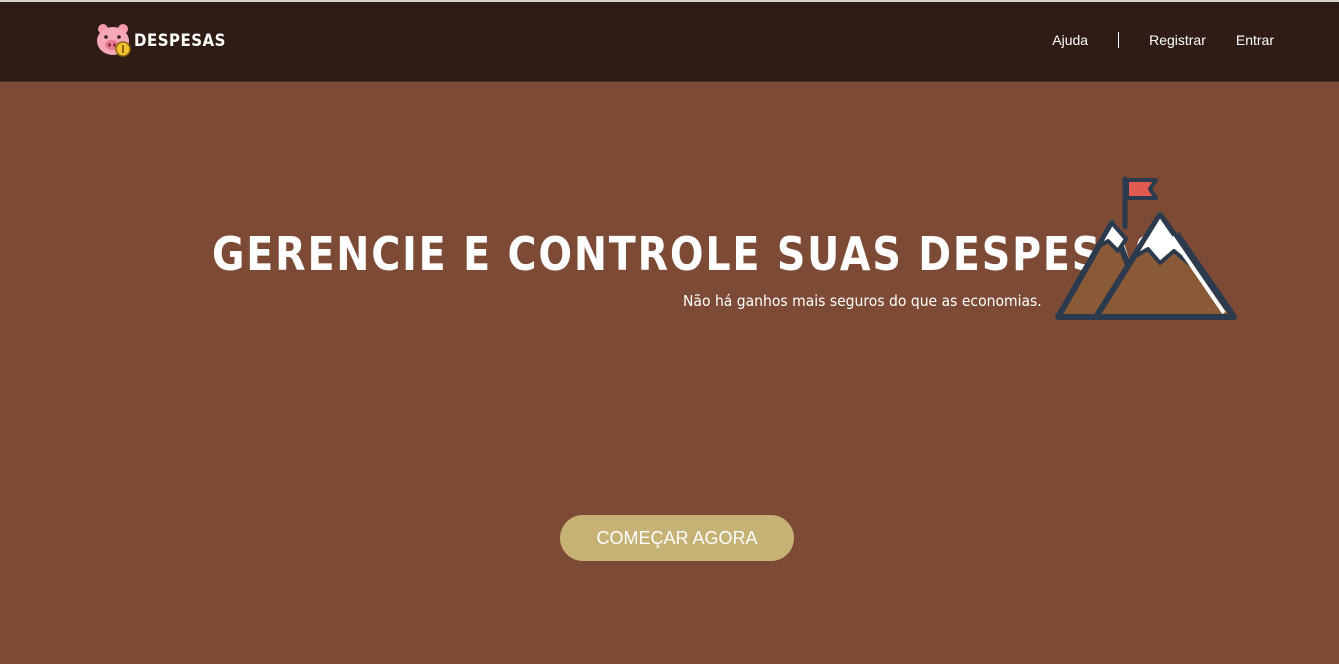 The width and height of the screenshot is (1339, 664). What do you see at coordinates (1177, 40) in the screenshot?
I see `nav-link-registrar: Registrar` at bounding box center [1177, 40].